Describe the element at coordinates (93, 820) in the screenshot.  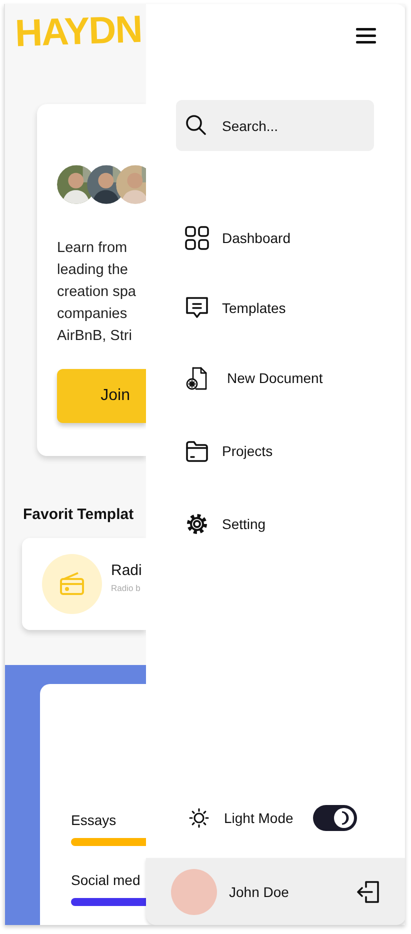
I see `stat-label: Essays` at that location.